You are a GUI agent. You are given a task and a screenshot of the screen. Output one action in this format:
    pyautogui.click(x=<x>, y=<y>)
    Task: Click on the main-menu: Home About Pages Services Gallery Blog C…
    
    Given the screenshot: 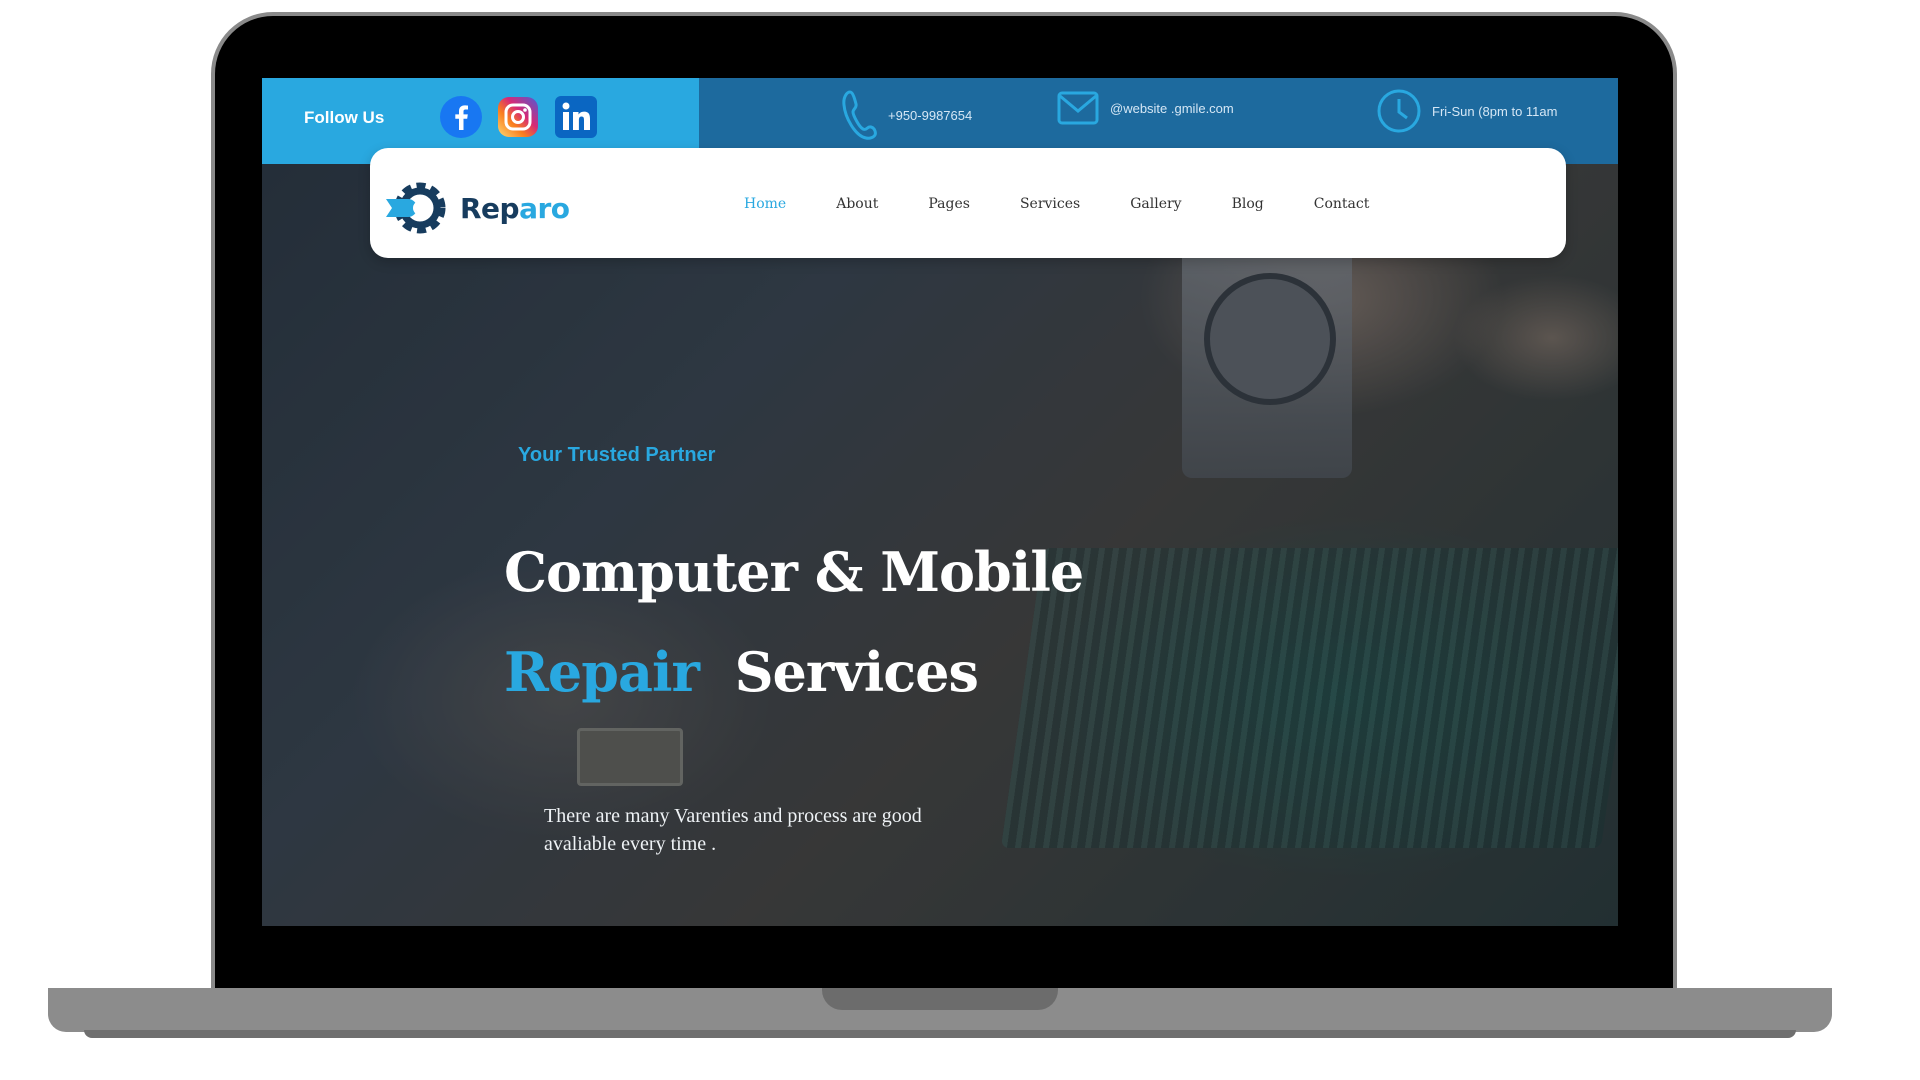 What is the action you would take?
    pyautogui.click(x=1081, y=204)
    